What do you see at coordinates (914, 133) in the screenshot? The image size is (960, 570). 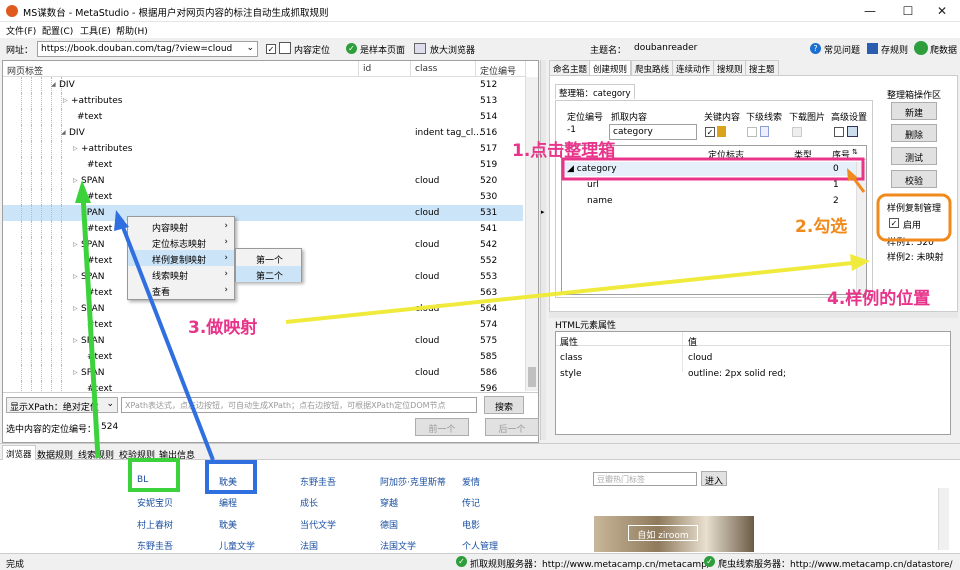 I see `delete-button: 删除` at bounding box center [914, 133].